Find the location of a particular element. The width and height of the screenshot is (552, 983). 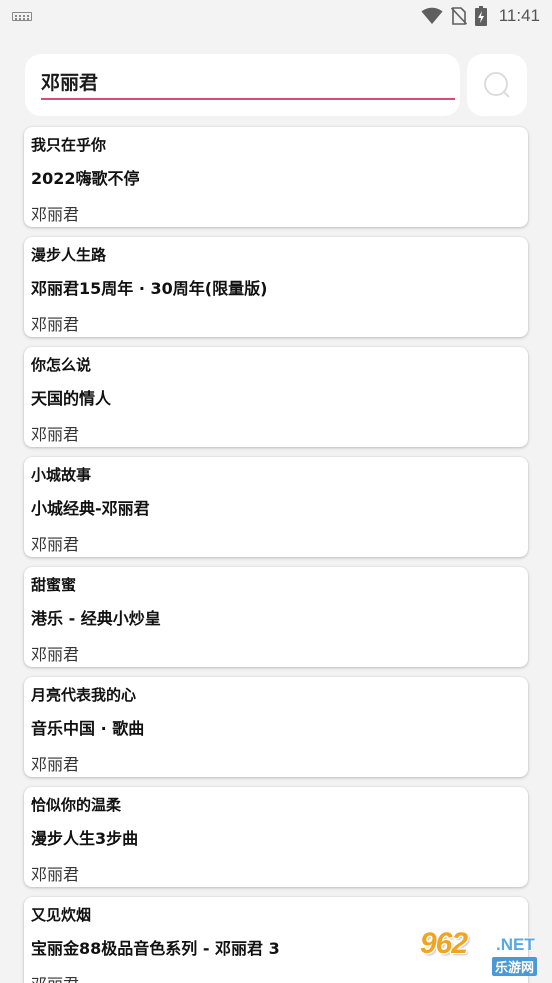

status-bar: 11:41 is located at coordinates (276, 16).